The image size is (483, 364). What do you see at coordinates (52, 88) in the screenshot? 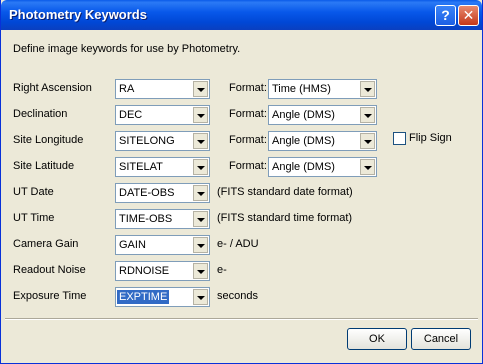
I see `label-right-ascension: Right Ascension` at bounding box center [52, 88].